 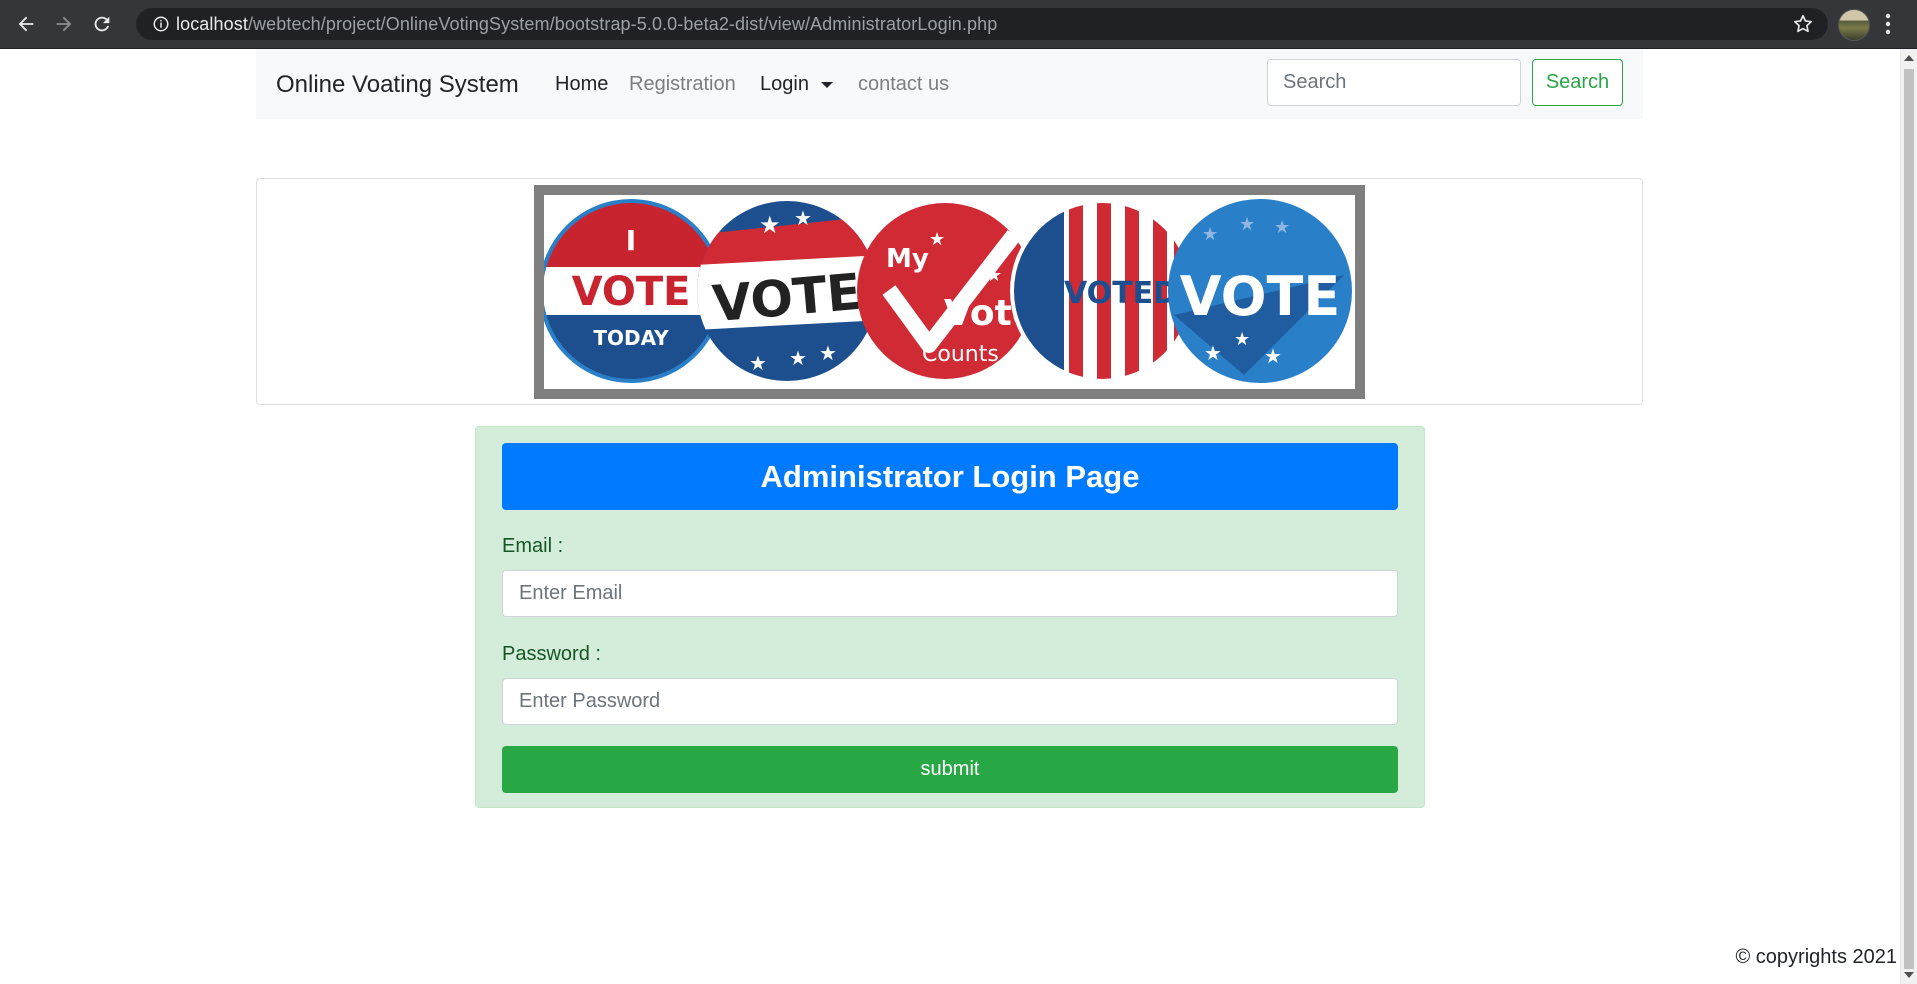 What do you see at coordinates (1888, 26) in the screenshot?
I see `menu-kebab-icon` at bounding box center [1888, 26].